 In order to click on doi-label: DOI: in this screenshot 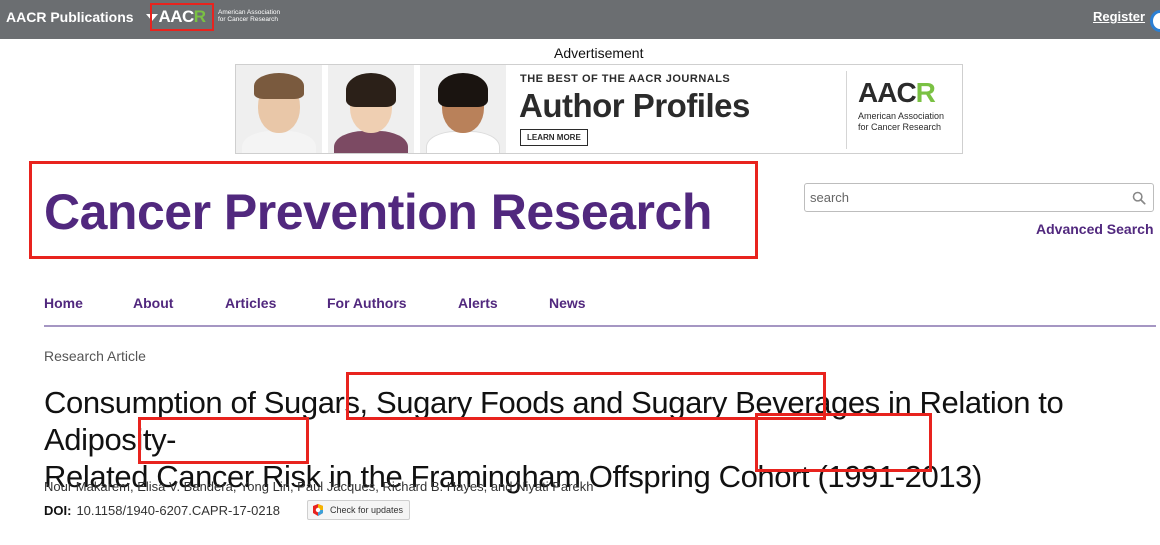, I will do `click(58, 510)`.